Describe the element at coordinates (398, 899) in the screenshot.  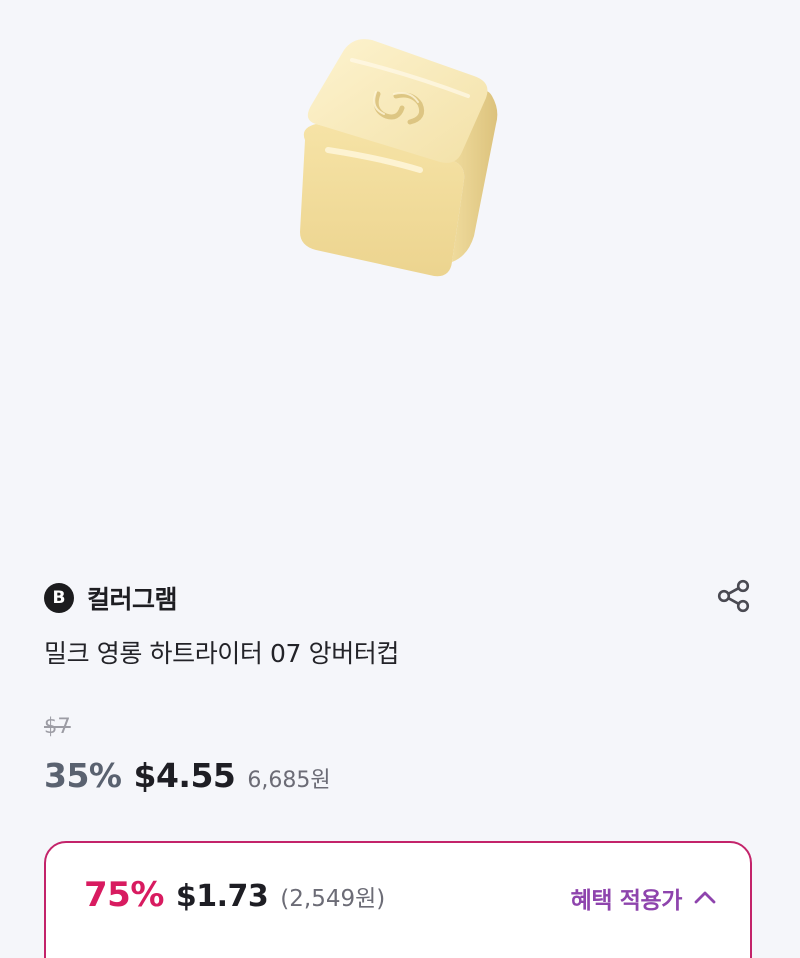
I see `benefit-price-card: 75% $1.73 (2,549원) 혜택 적용가` at that location.